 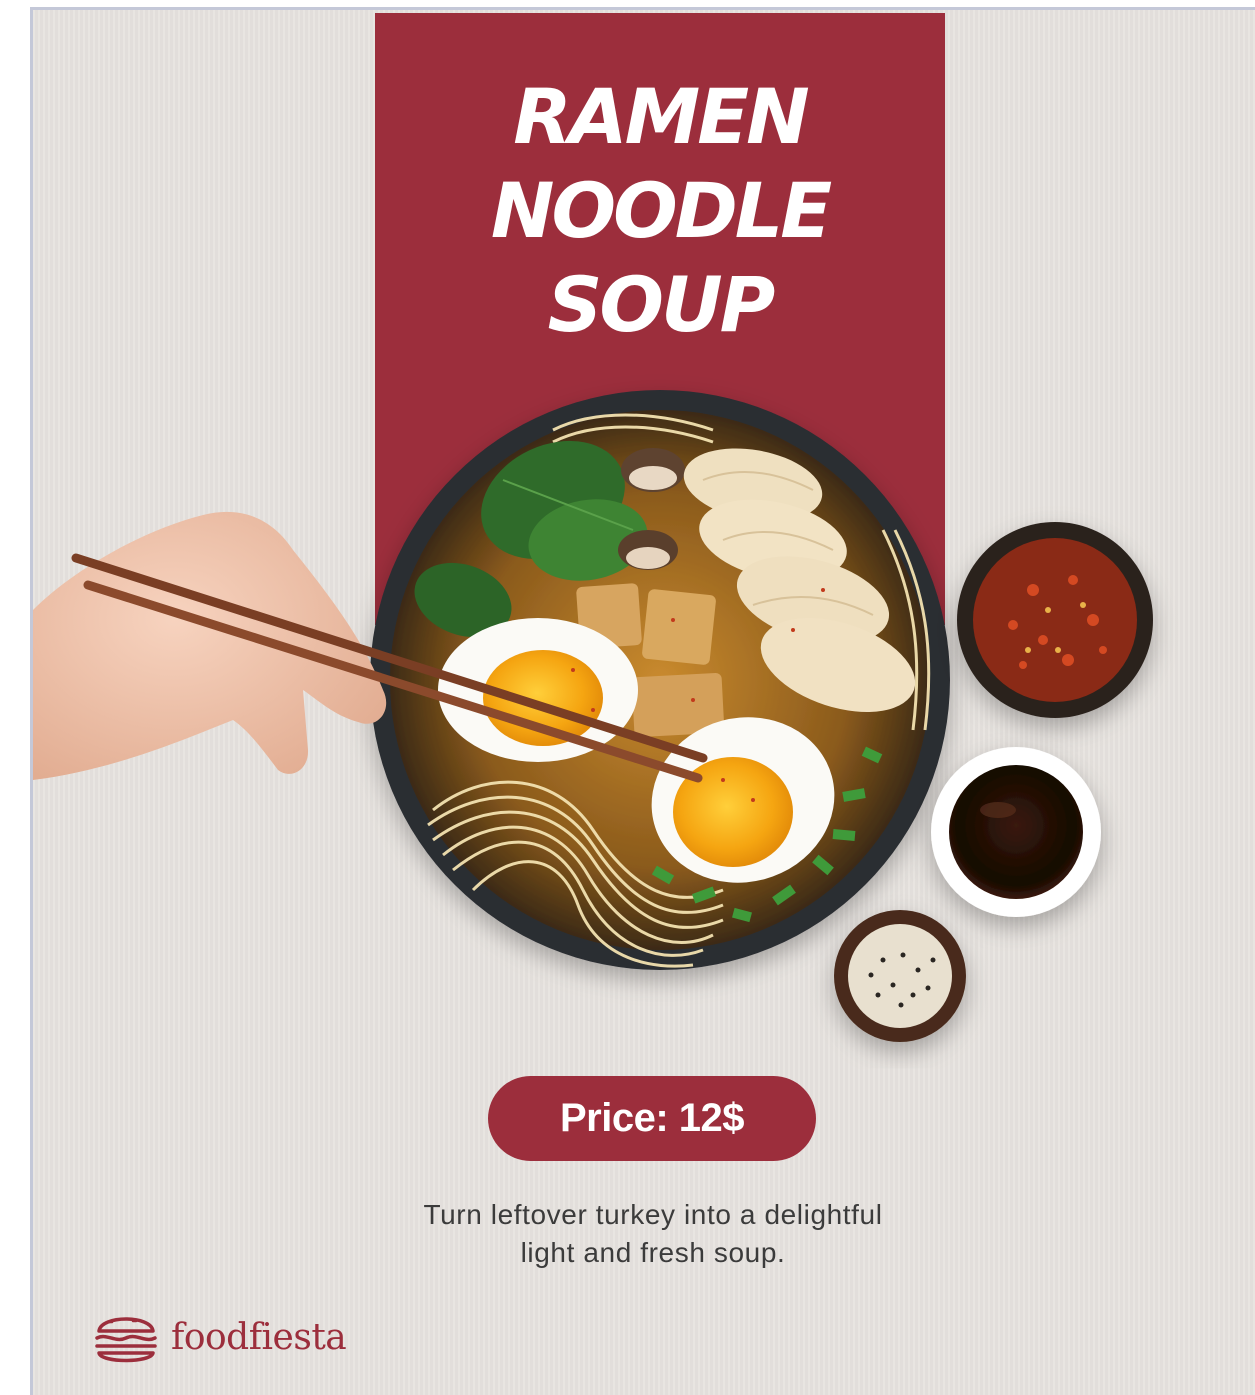 What do you see at coordinates (653, 1214) in the screenshot?
I see `description-line-1: Turn leftover turkey into a delightful` at bounding box center [653, 1214].